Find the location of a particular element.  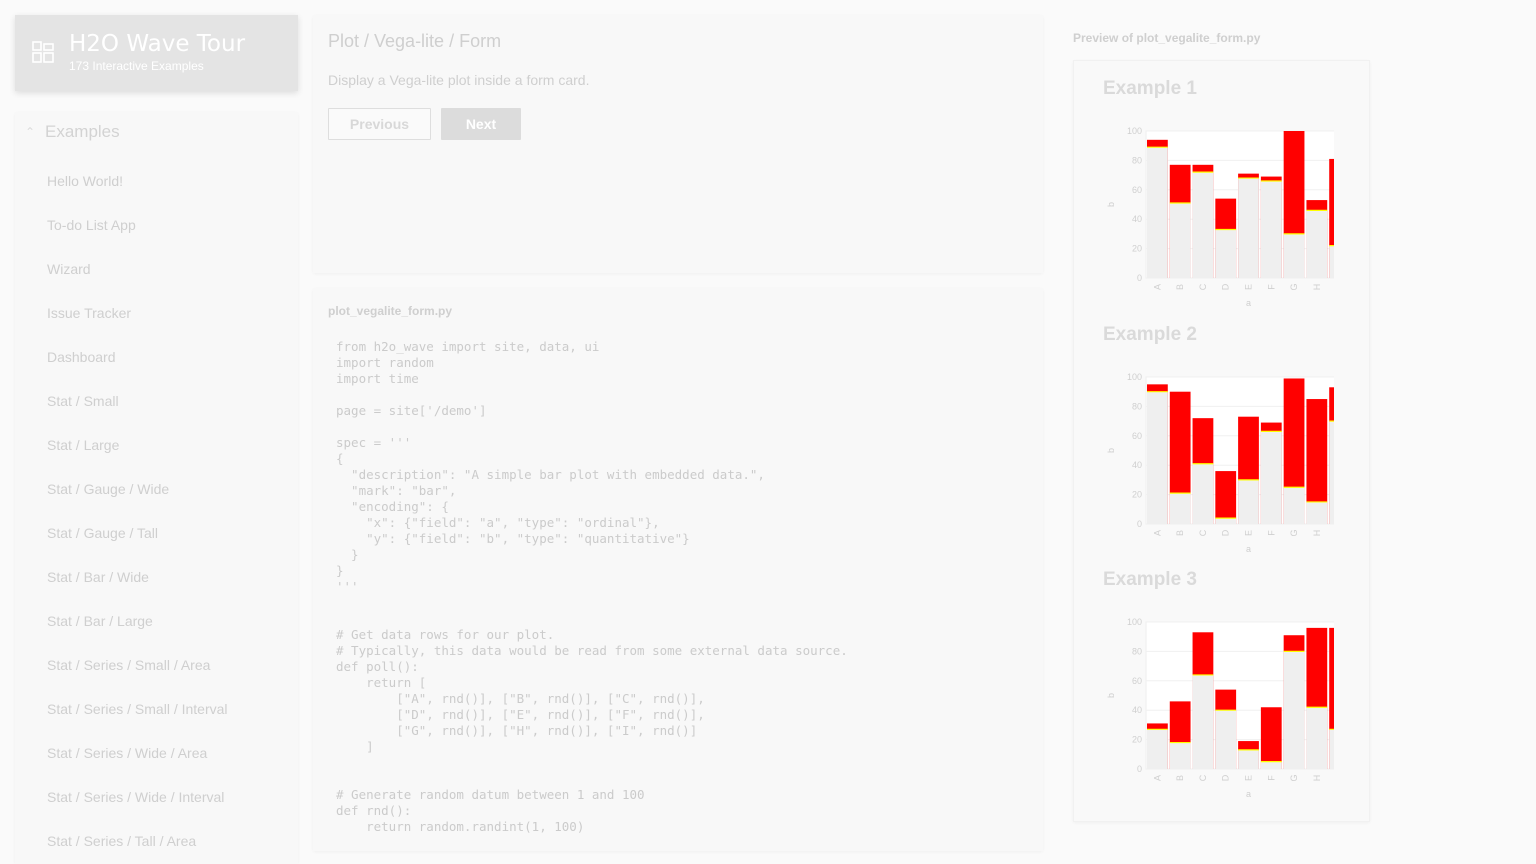

y-tick-label: 60 is located at coordinates (1137, 436).